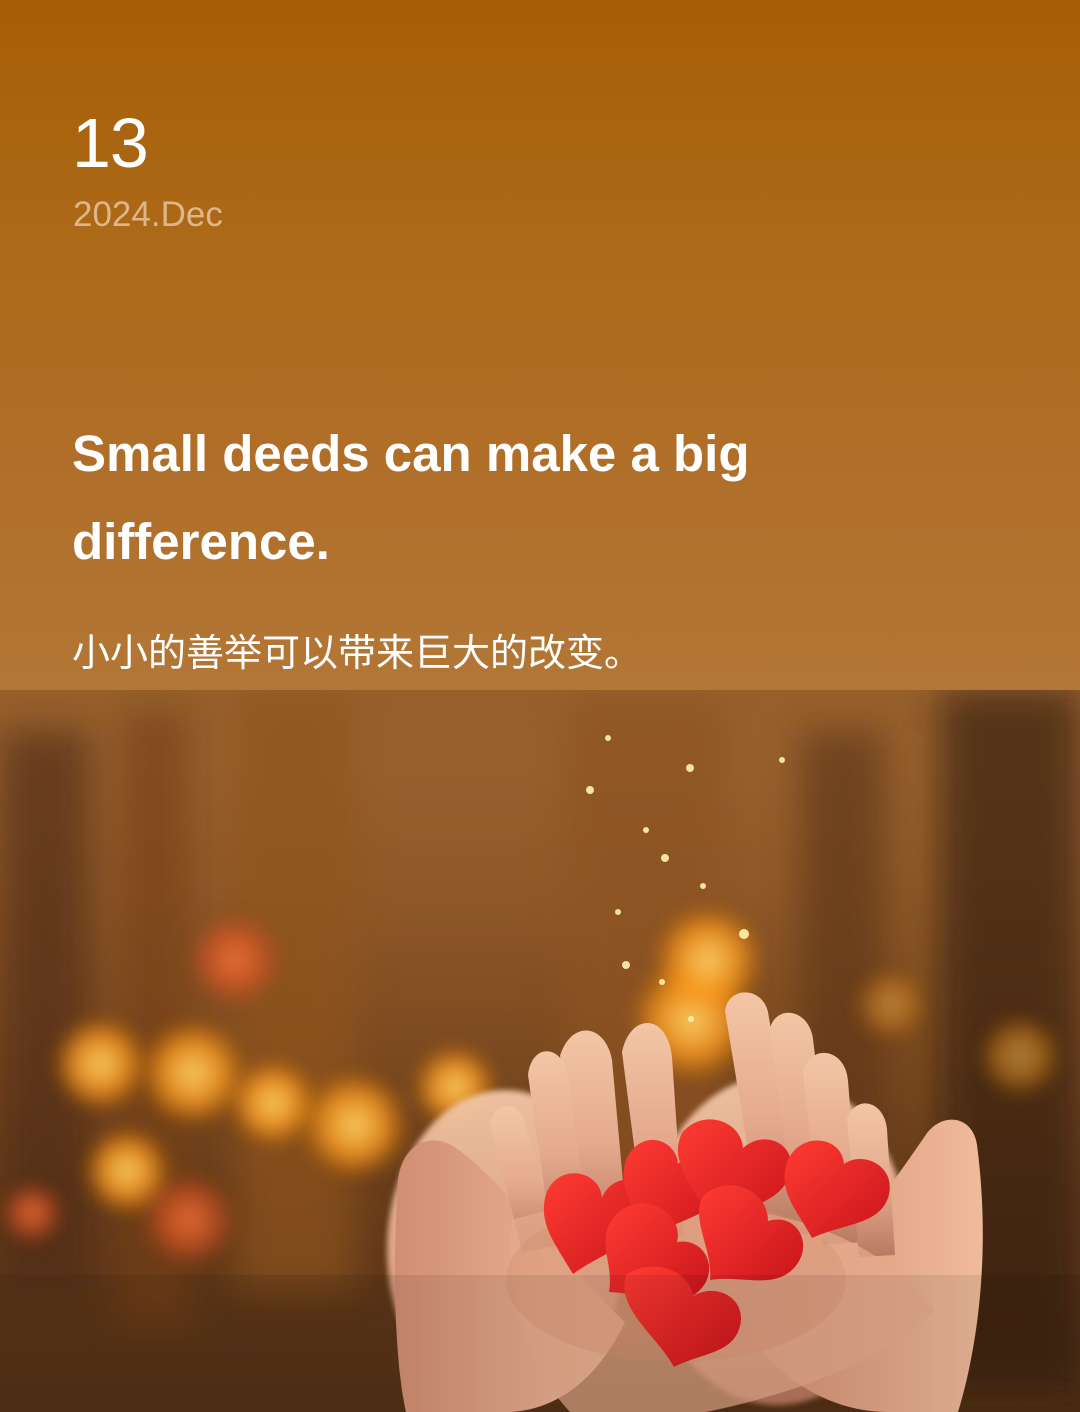  I want to click on date-day: 13, so click(110, 143).